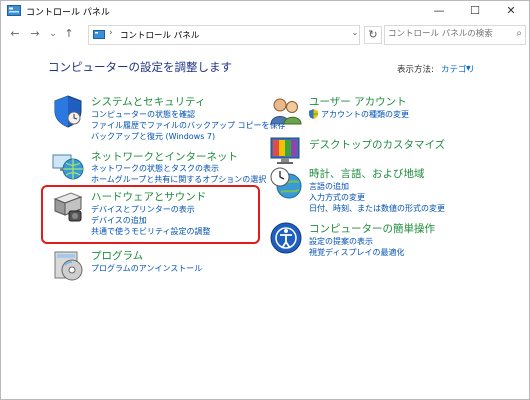 The image size is (530, 400). I want to click on page-title: コンピューターの設定を調整します, so click(140, 67).